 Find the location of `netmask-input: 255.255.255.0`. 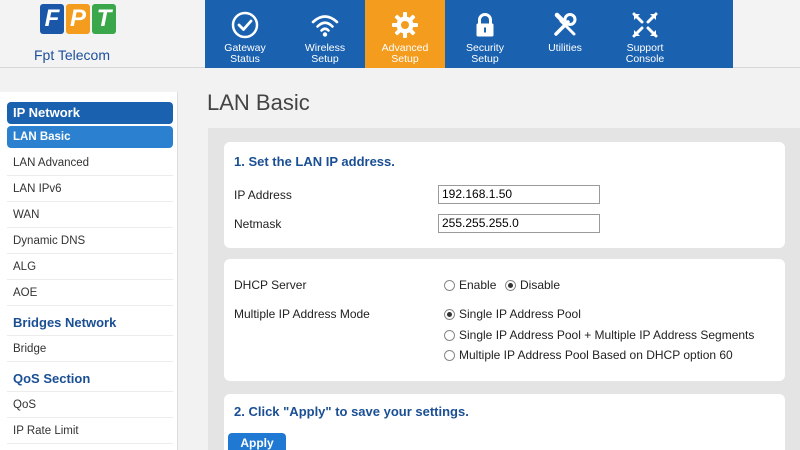

netmask-input: 255.255.255.0 is located at coordinates (519, 223).